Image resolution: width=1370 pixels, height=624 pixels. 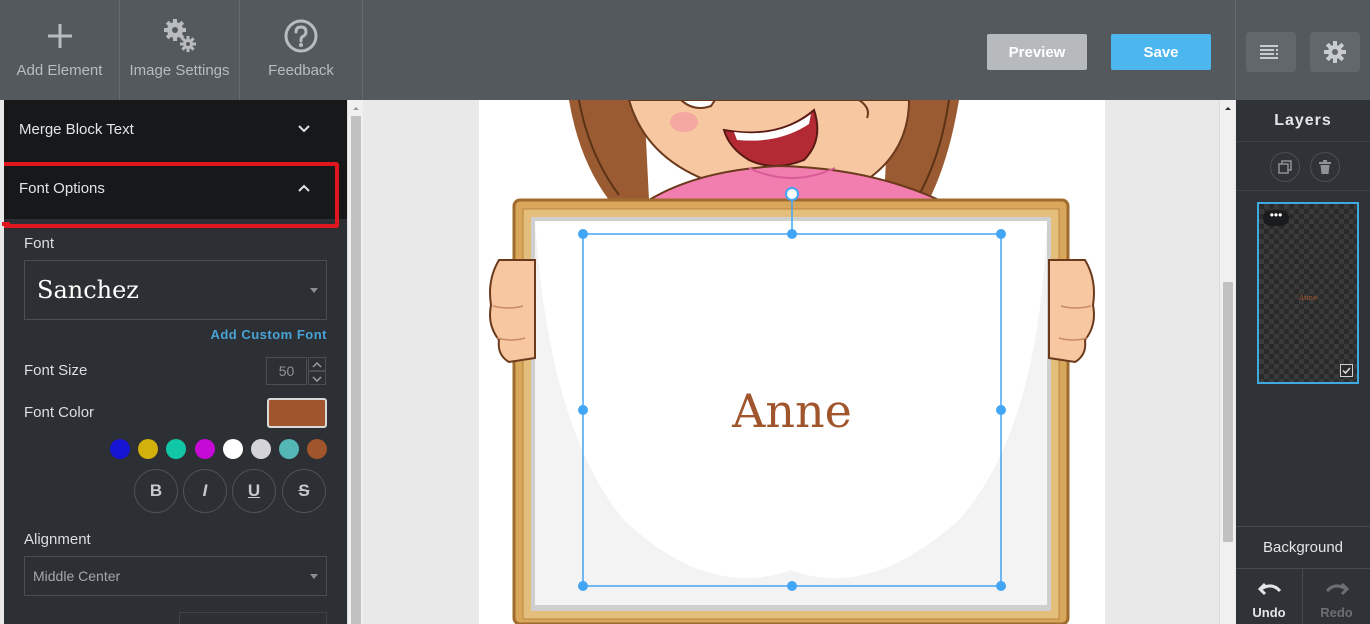 I want to click on underline-button: U, so click(x=254, y=491).